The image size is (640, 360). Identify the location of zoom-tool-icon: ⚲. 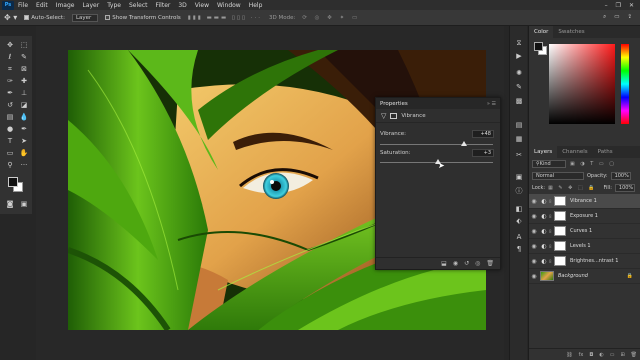
(10, 165).